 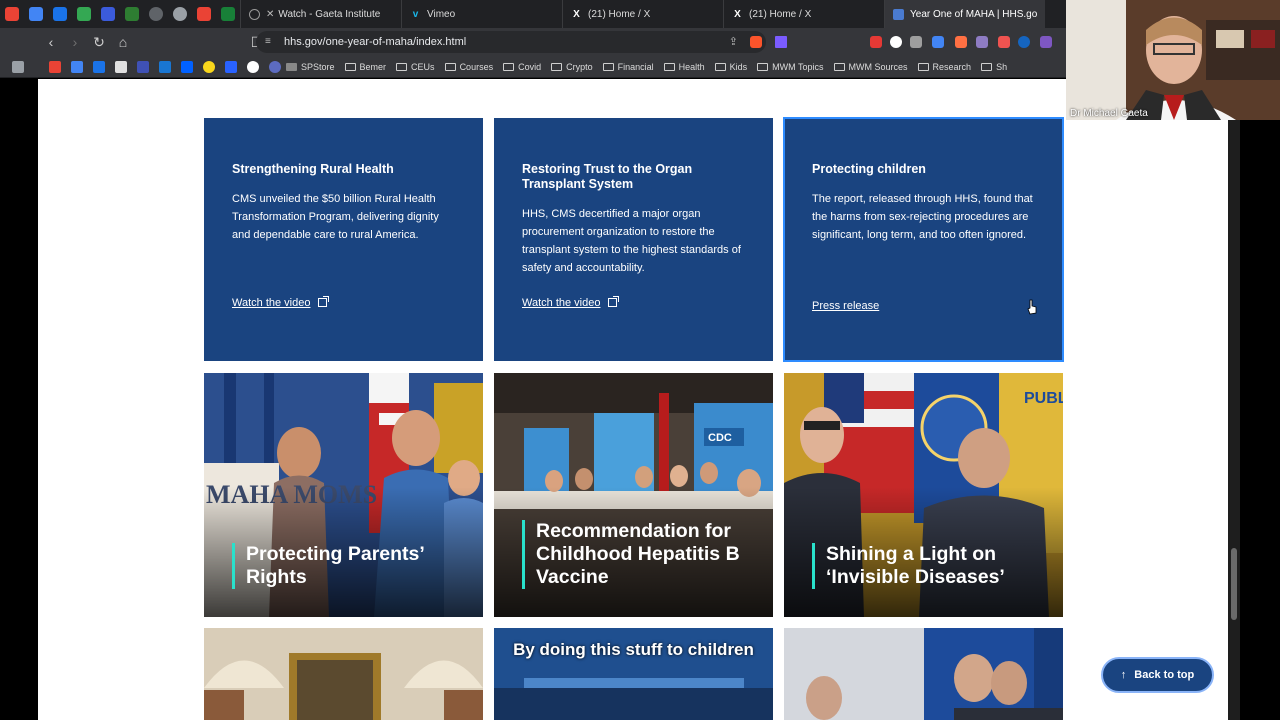 I want to click on drive-icon, so click(x=84, y=14).